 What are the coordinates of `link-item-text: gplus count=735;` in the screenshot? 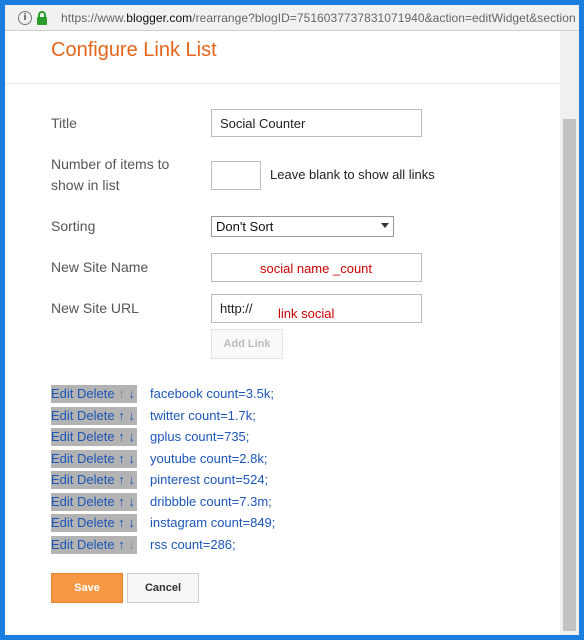 It's located at (199, 437).